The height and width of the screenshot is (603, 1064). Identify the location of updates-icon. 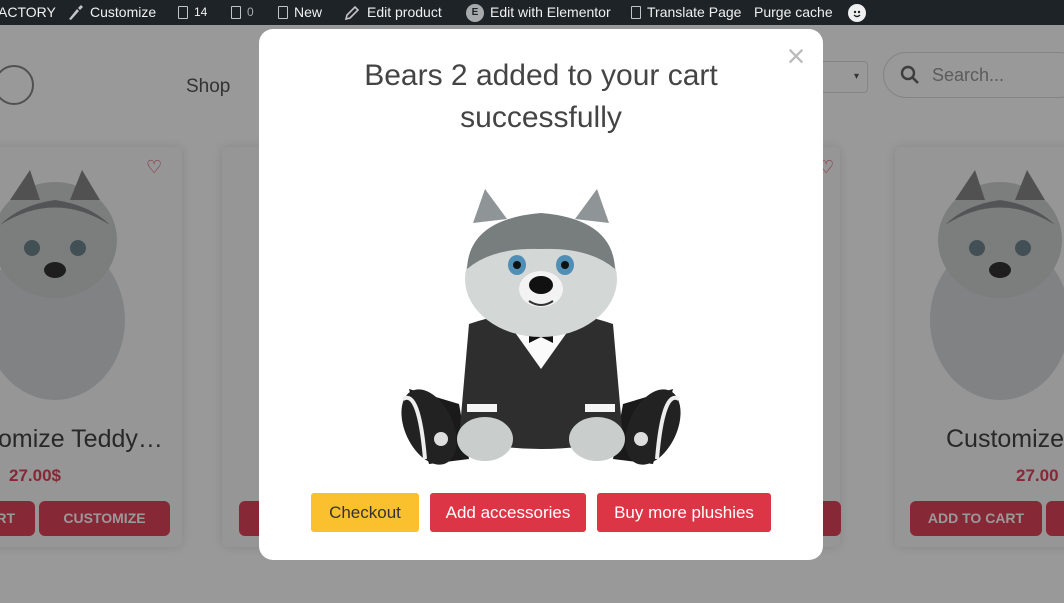
(183, 12).